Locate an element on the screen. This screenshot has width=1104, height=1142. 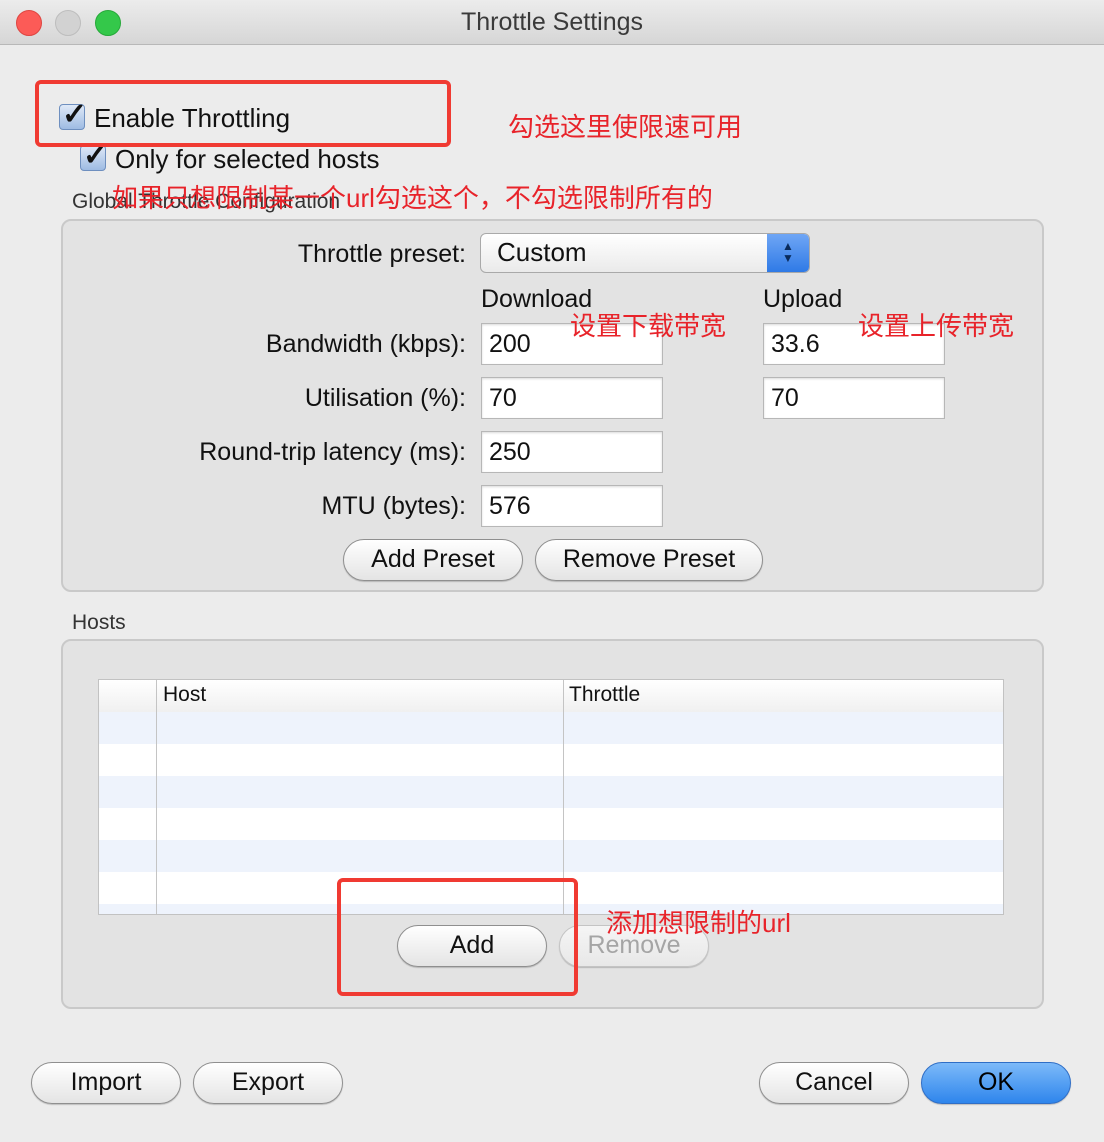
title-bar: Throttle Settings is located at coordinates (552, 22).